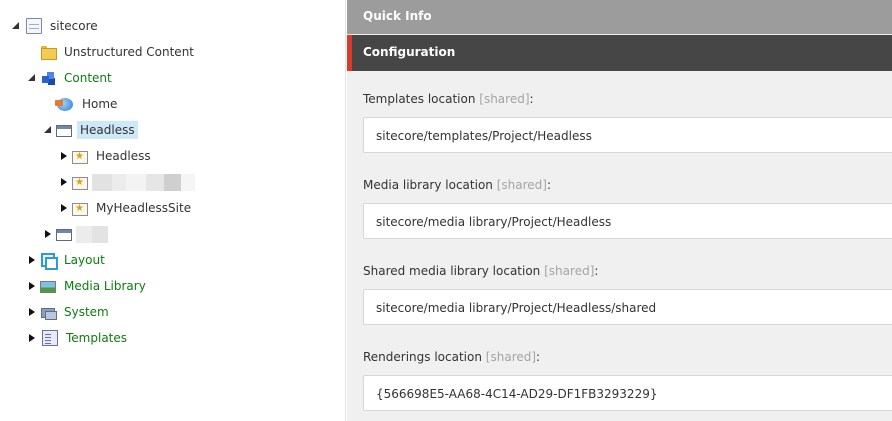 The height and width of the screenshot is (421, 892). Describe the element at coordinates (144, 208) in the screenshot. I see `tree-item-label: MyHeadlessSite` at that location.